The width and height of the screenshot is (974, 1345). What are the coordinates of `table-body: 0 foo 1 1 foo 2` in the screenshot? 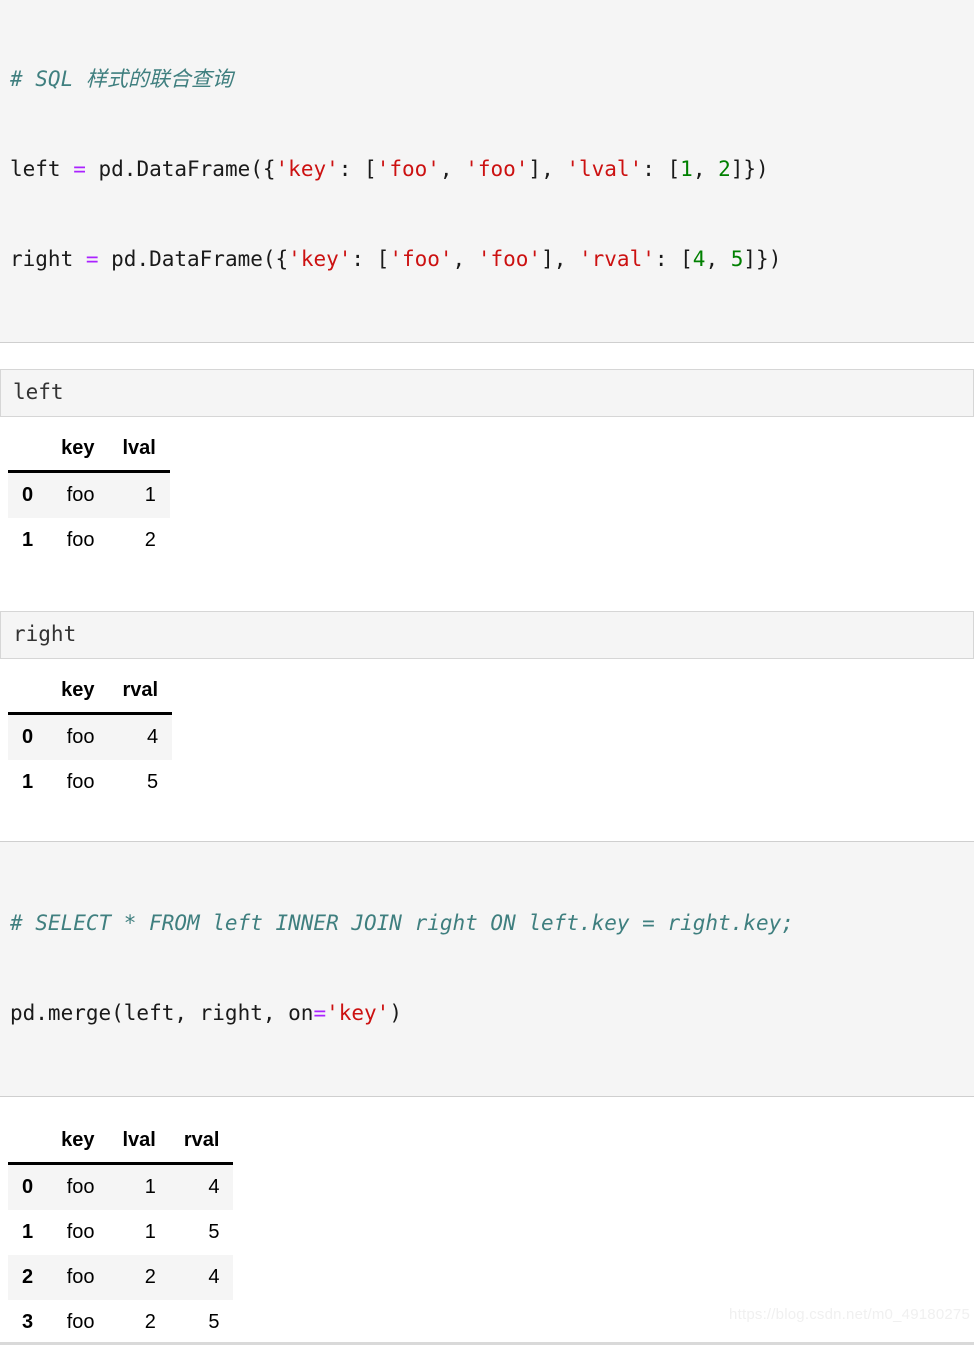 It's located at (89, 518).